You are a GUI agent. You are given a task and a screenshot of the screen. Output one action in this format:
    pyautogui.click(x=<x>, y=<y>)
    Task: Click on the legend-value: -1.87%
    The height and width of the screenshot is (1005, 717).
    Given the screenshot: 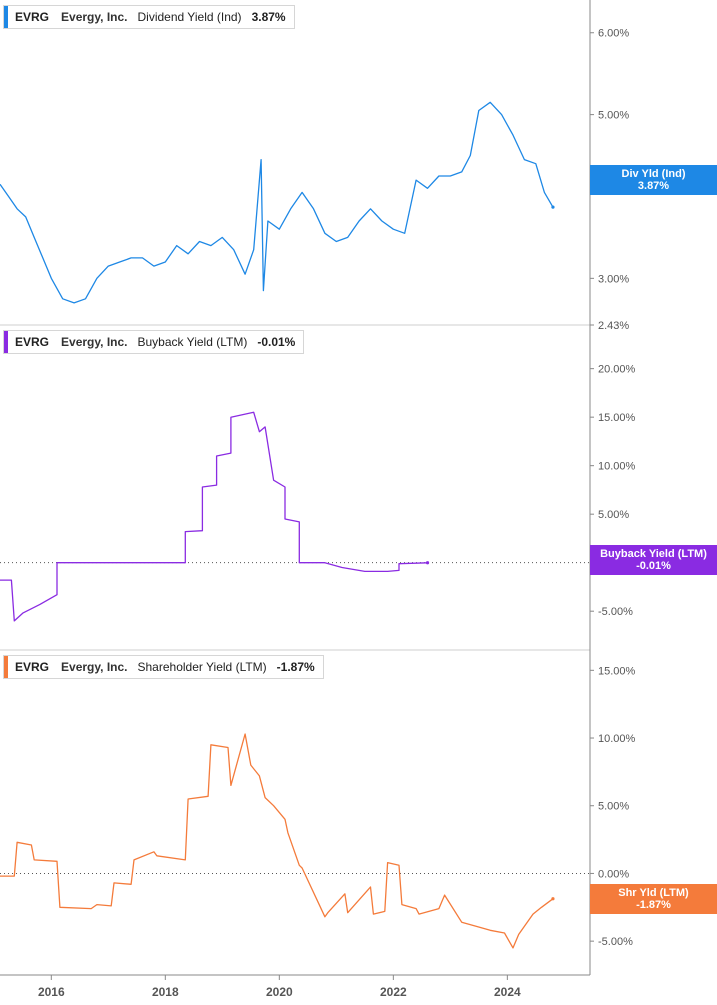 What is the action you would take?
    pyautogui.click(x=295, y=667)
    